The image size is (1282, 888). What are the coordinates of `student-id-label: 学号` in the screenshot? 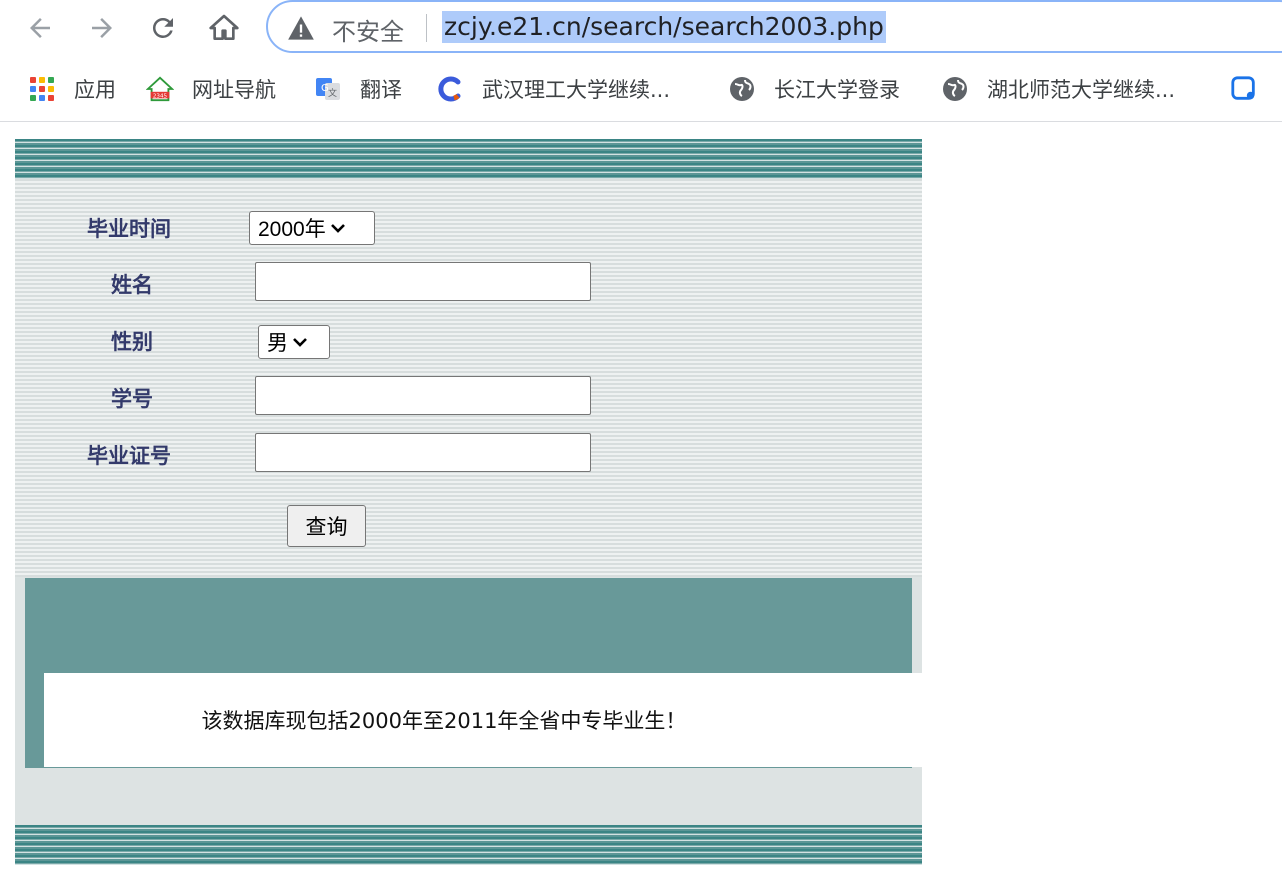 It's located at (132, 398).